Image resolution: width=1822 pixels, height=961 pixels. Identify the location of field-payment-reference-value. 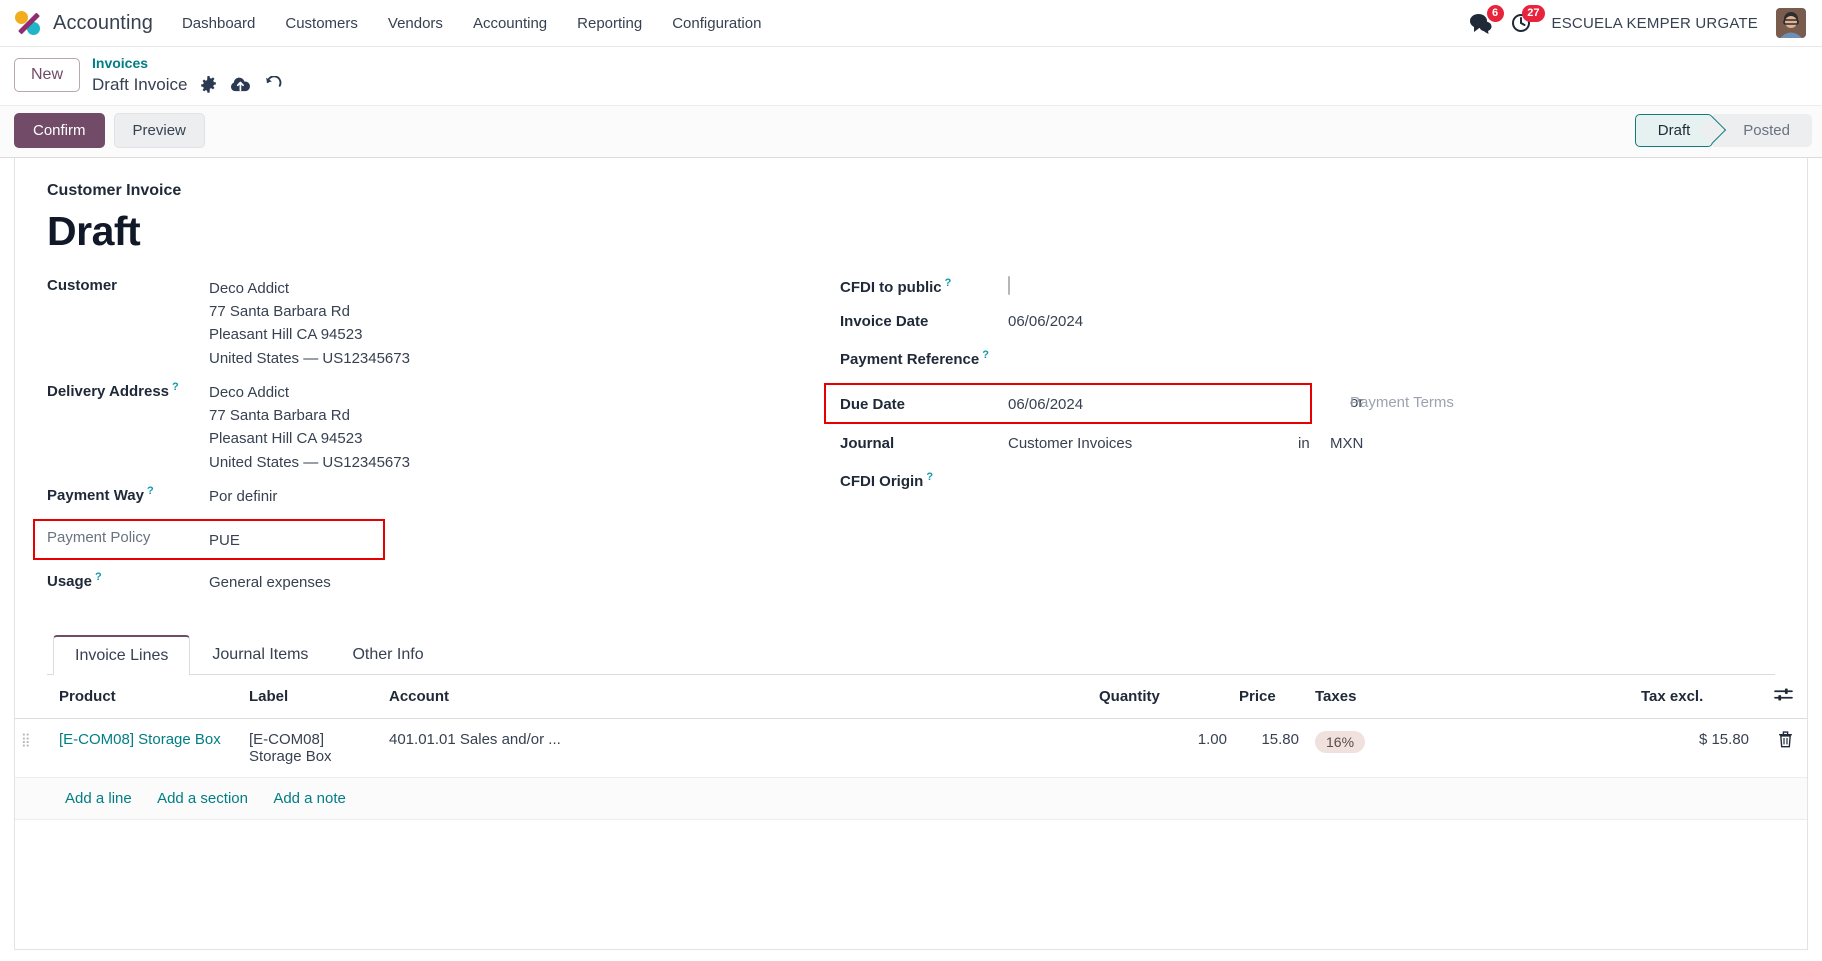
(1153, 348).